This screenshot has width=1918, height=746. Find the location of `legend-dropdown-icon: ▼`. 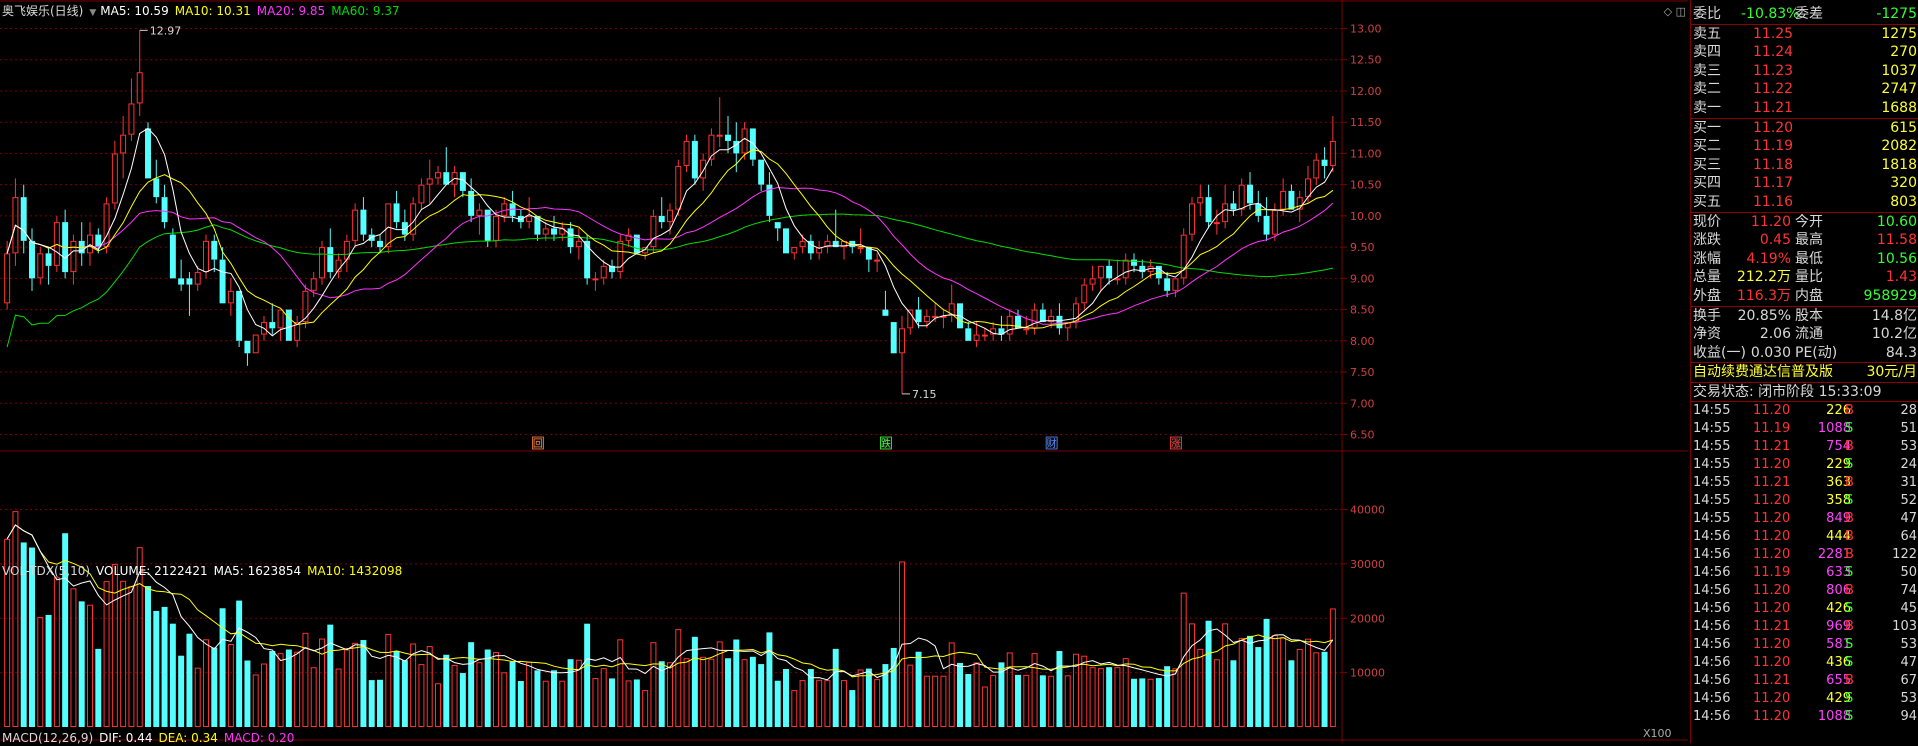

legend-dropdown-icon: ▼ is located at coordinates (92, 13).